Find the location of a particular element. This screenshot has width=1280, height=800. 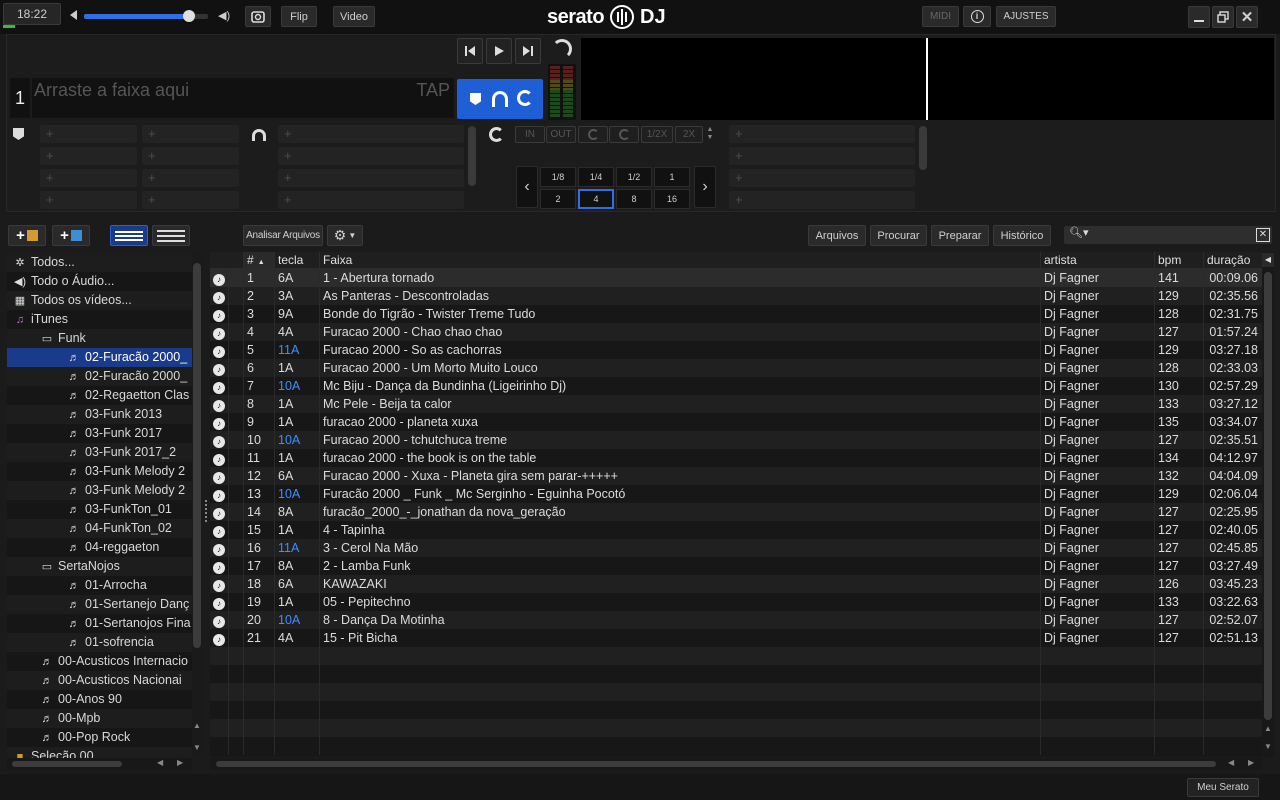

table-scroll-up-icon: ▲ is located at coordinates (1268, 728).